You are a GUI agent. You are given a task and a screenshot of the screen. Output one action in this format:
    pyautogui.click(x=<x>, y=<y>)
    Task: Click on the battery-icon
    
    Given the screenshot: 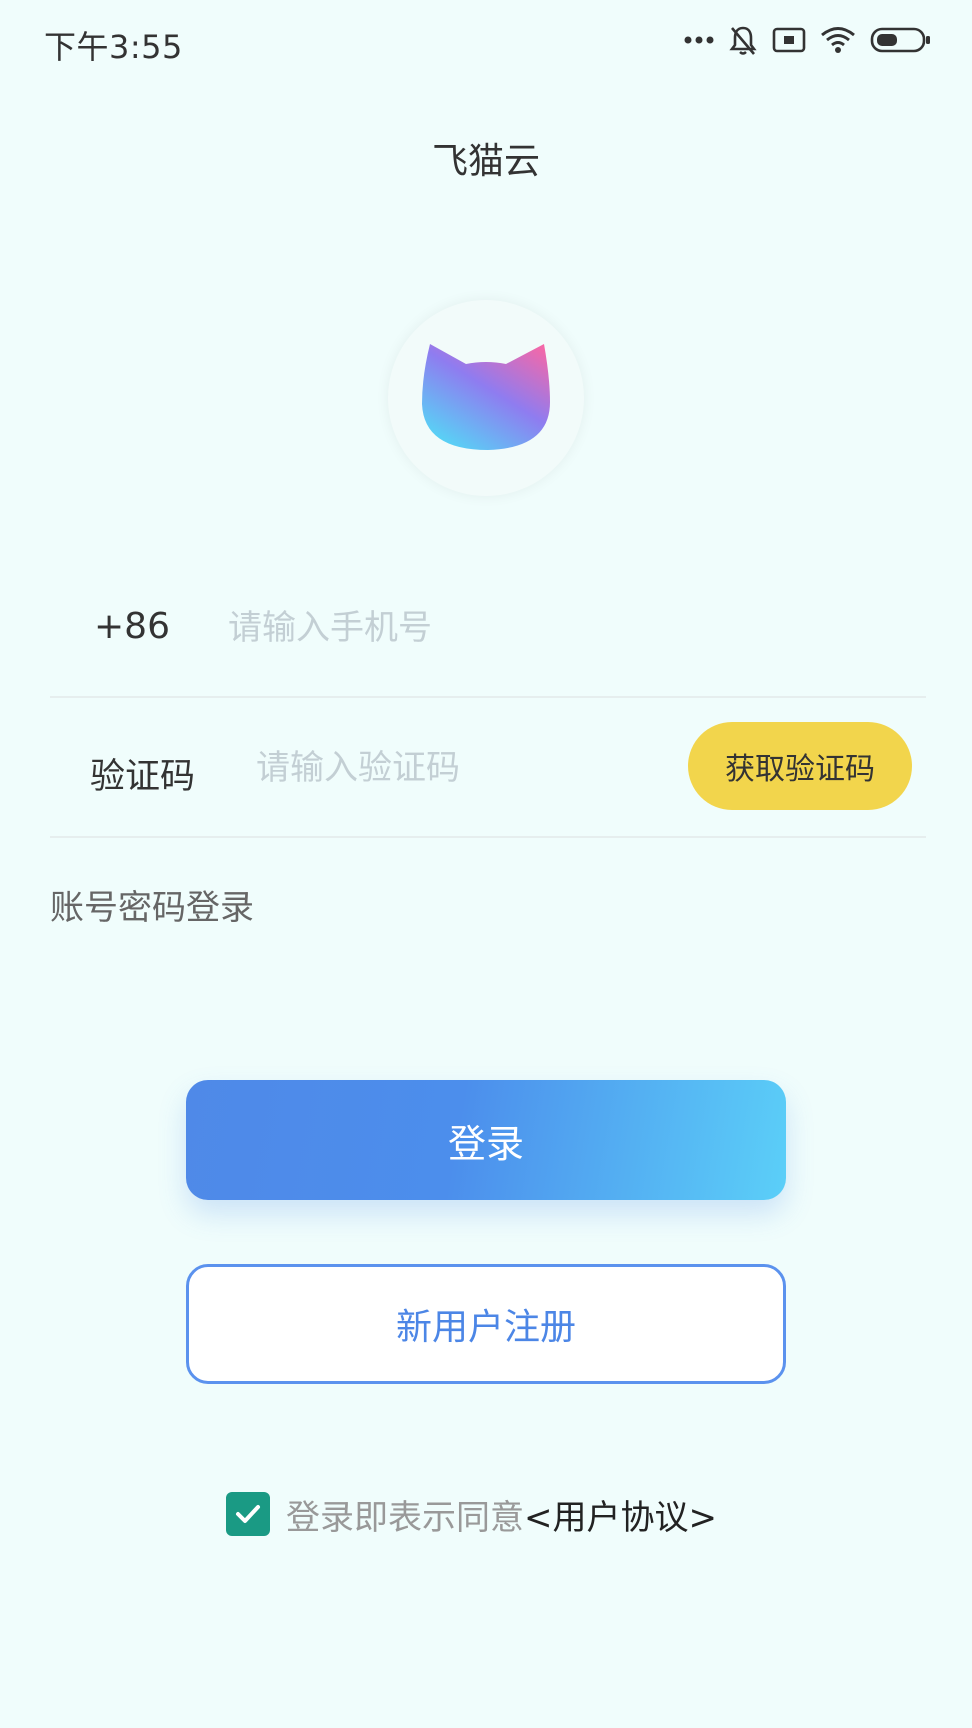 What is the action you would take?
    pyautogui.click(x=901, y=40)
    